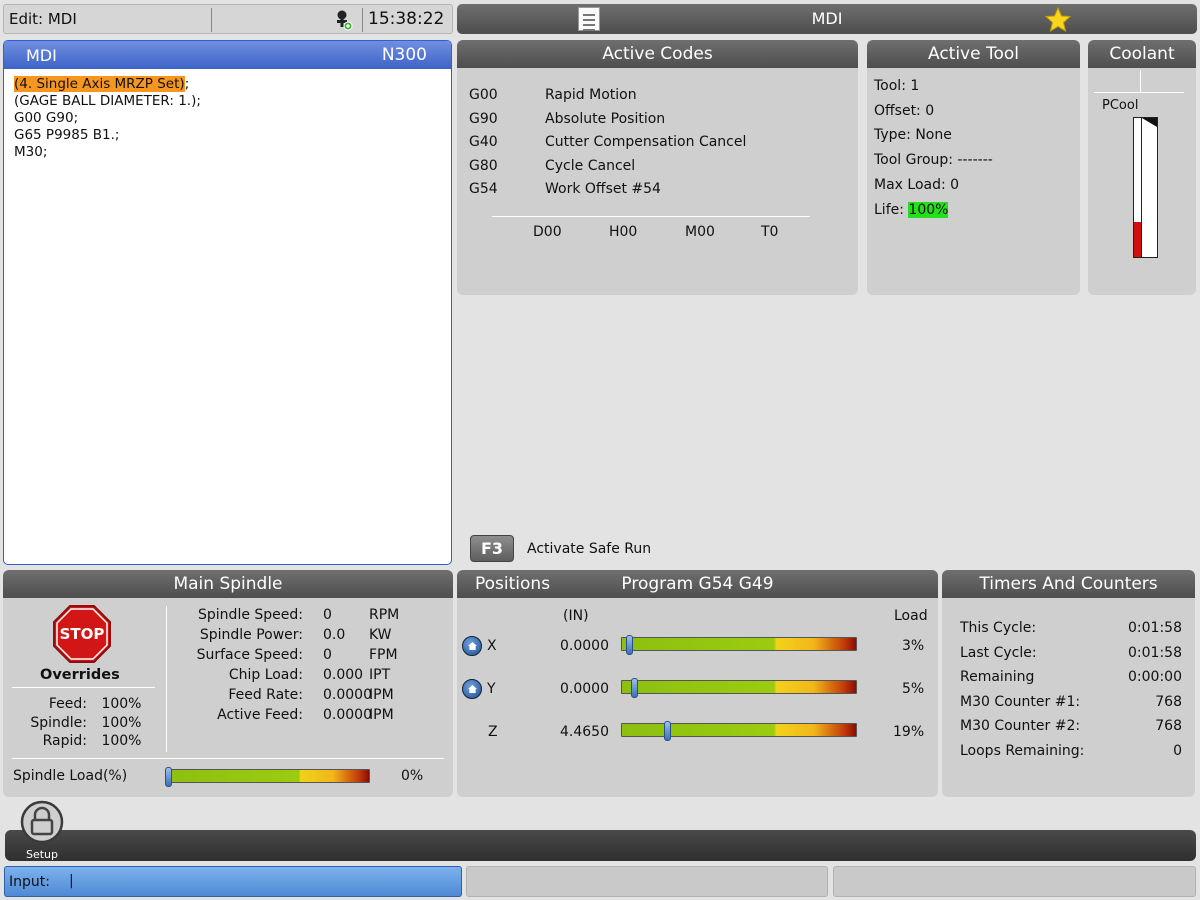 The width and height of the screenshot is (1200, 900). Describe the element at coordinates (576, 616) in the screenshot. I see `units-label: (IN)` at that location.